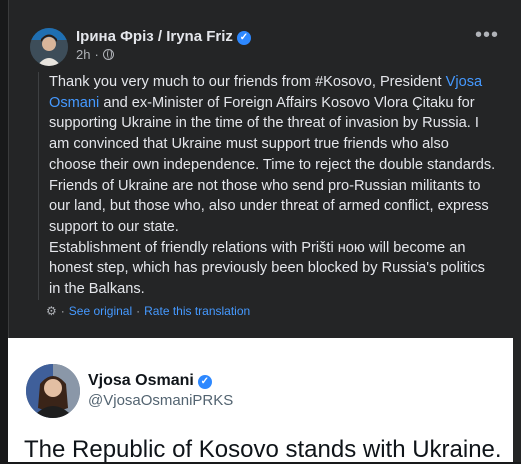 The image size is (521, 464). Describe the element at coordinates (51, 311) in the screenshot. I see `gear-icon: ⚙` at that location.